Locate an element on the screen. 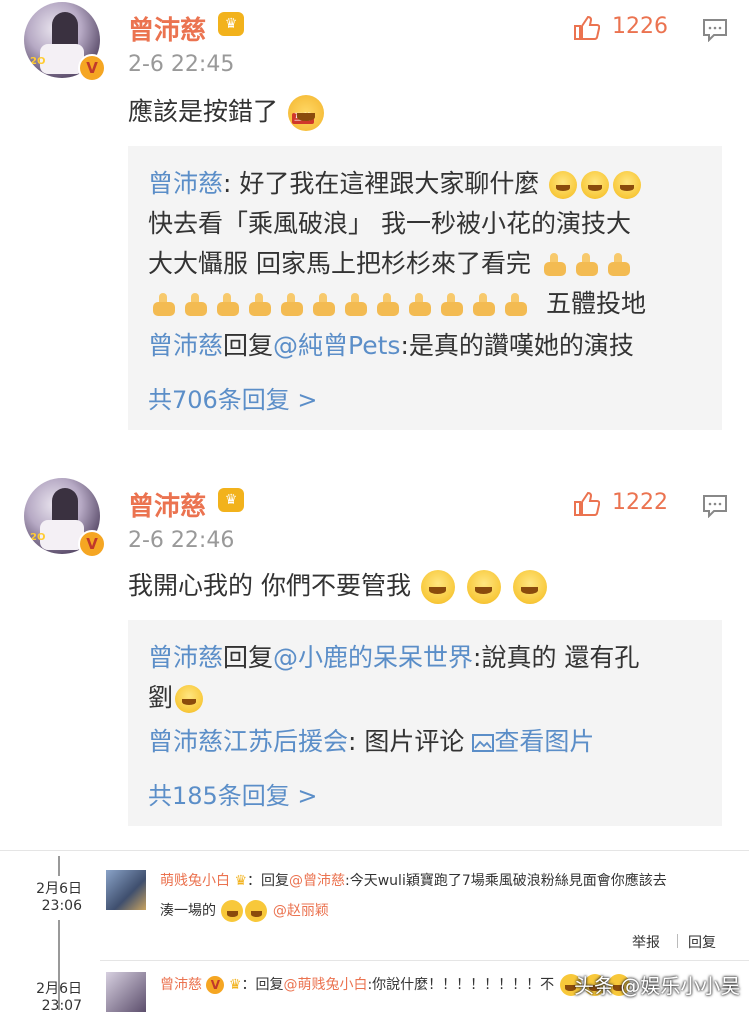  quote-line: 劉 is located at coordinates (176, 696).